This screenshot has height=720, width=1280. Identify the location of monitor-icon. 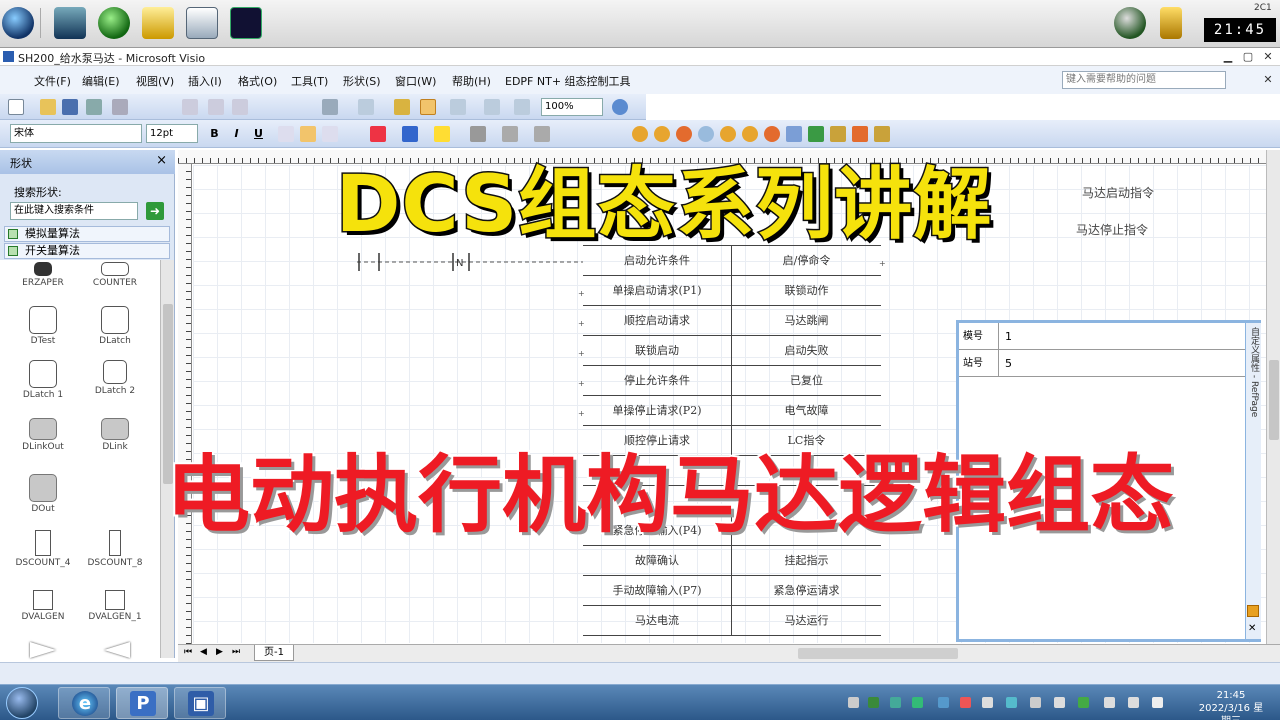
(70, 23).